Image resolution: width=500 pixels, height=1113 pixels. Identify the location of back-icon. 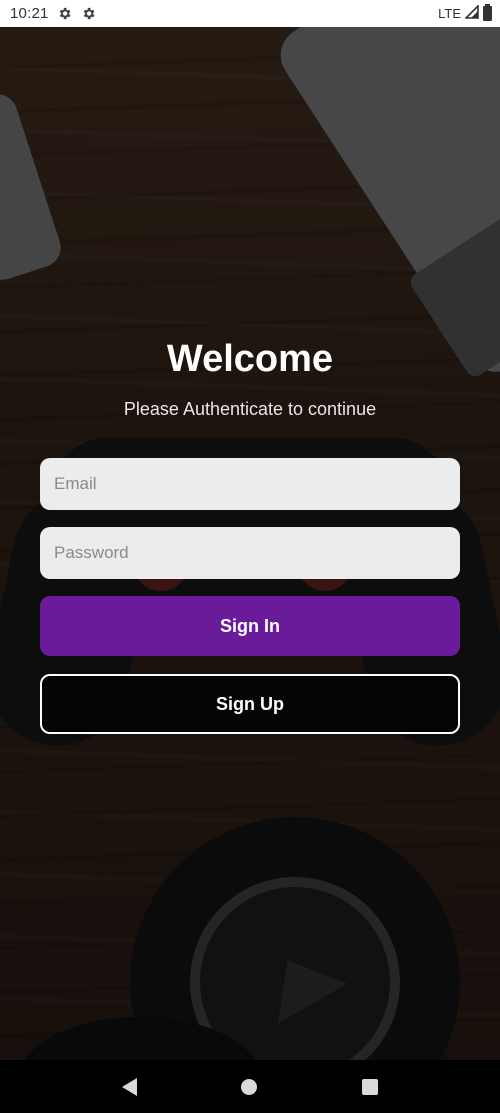
(130, 1086).